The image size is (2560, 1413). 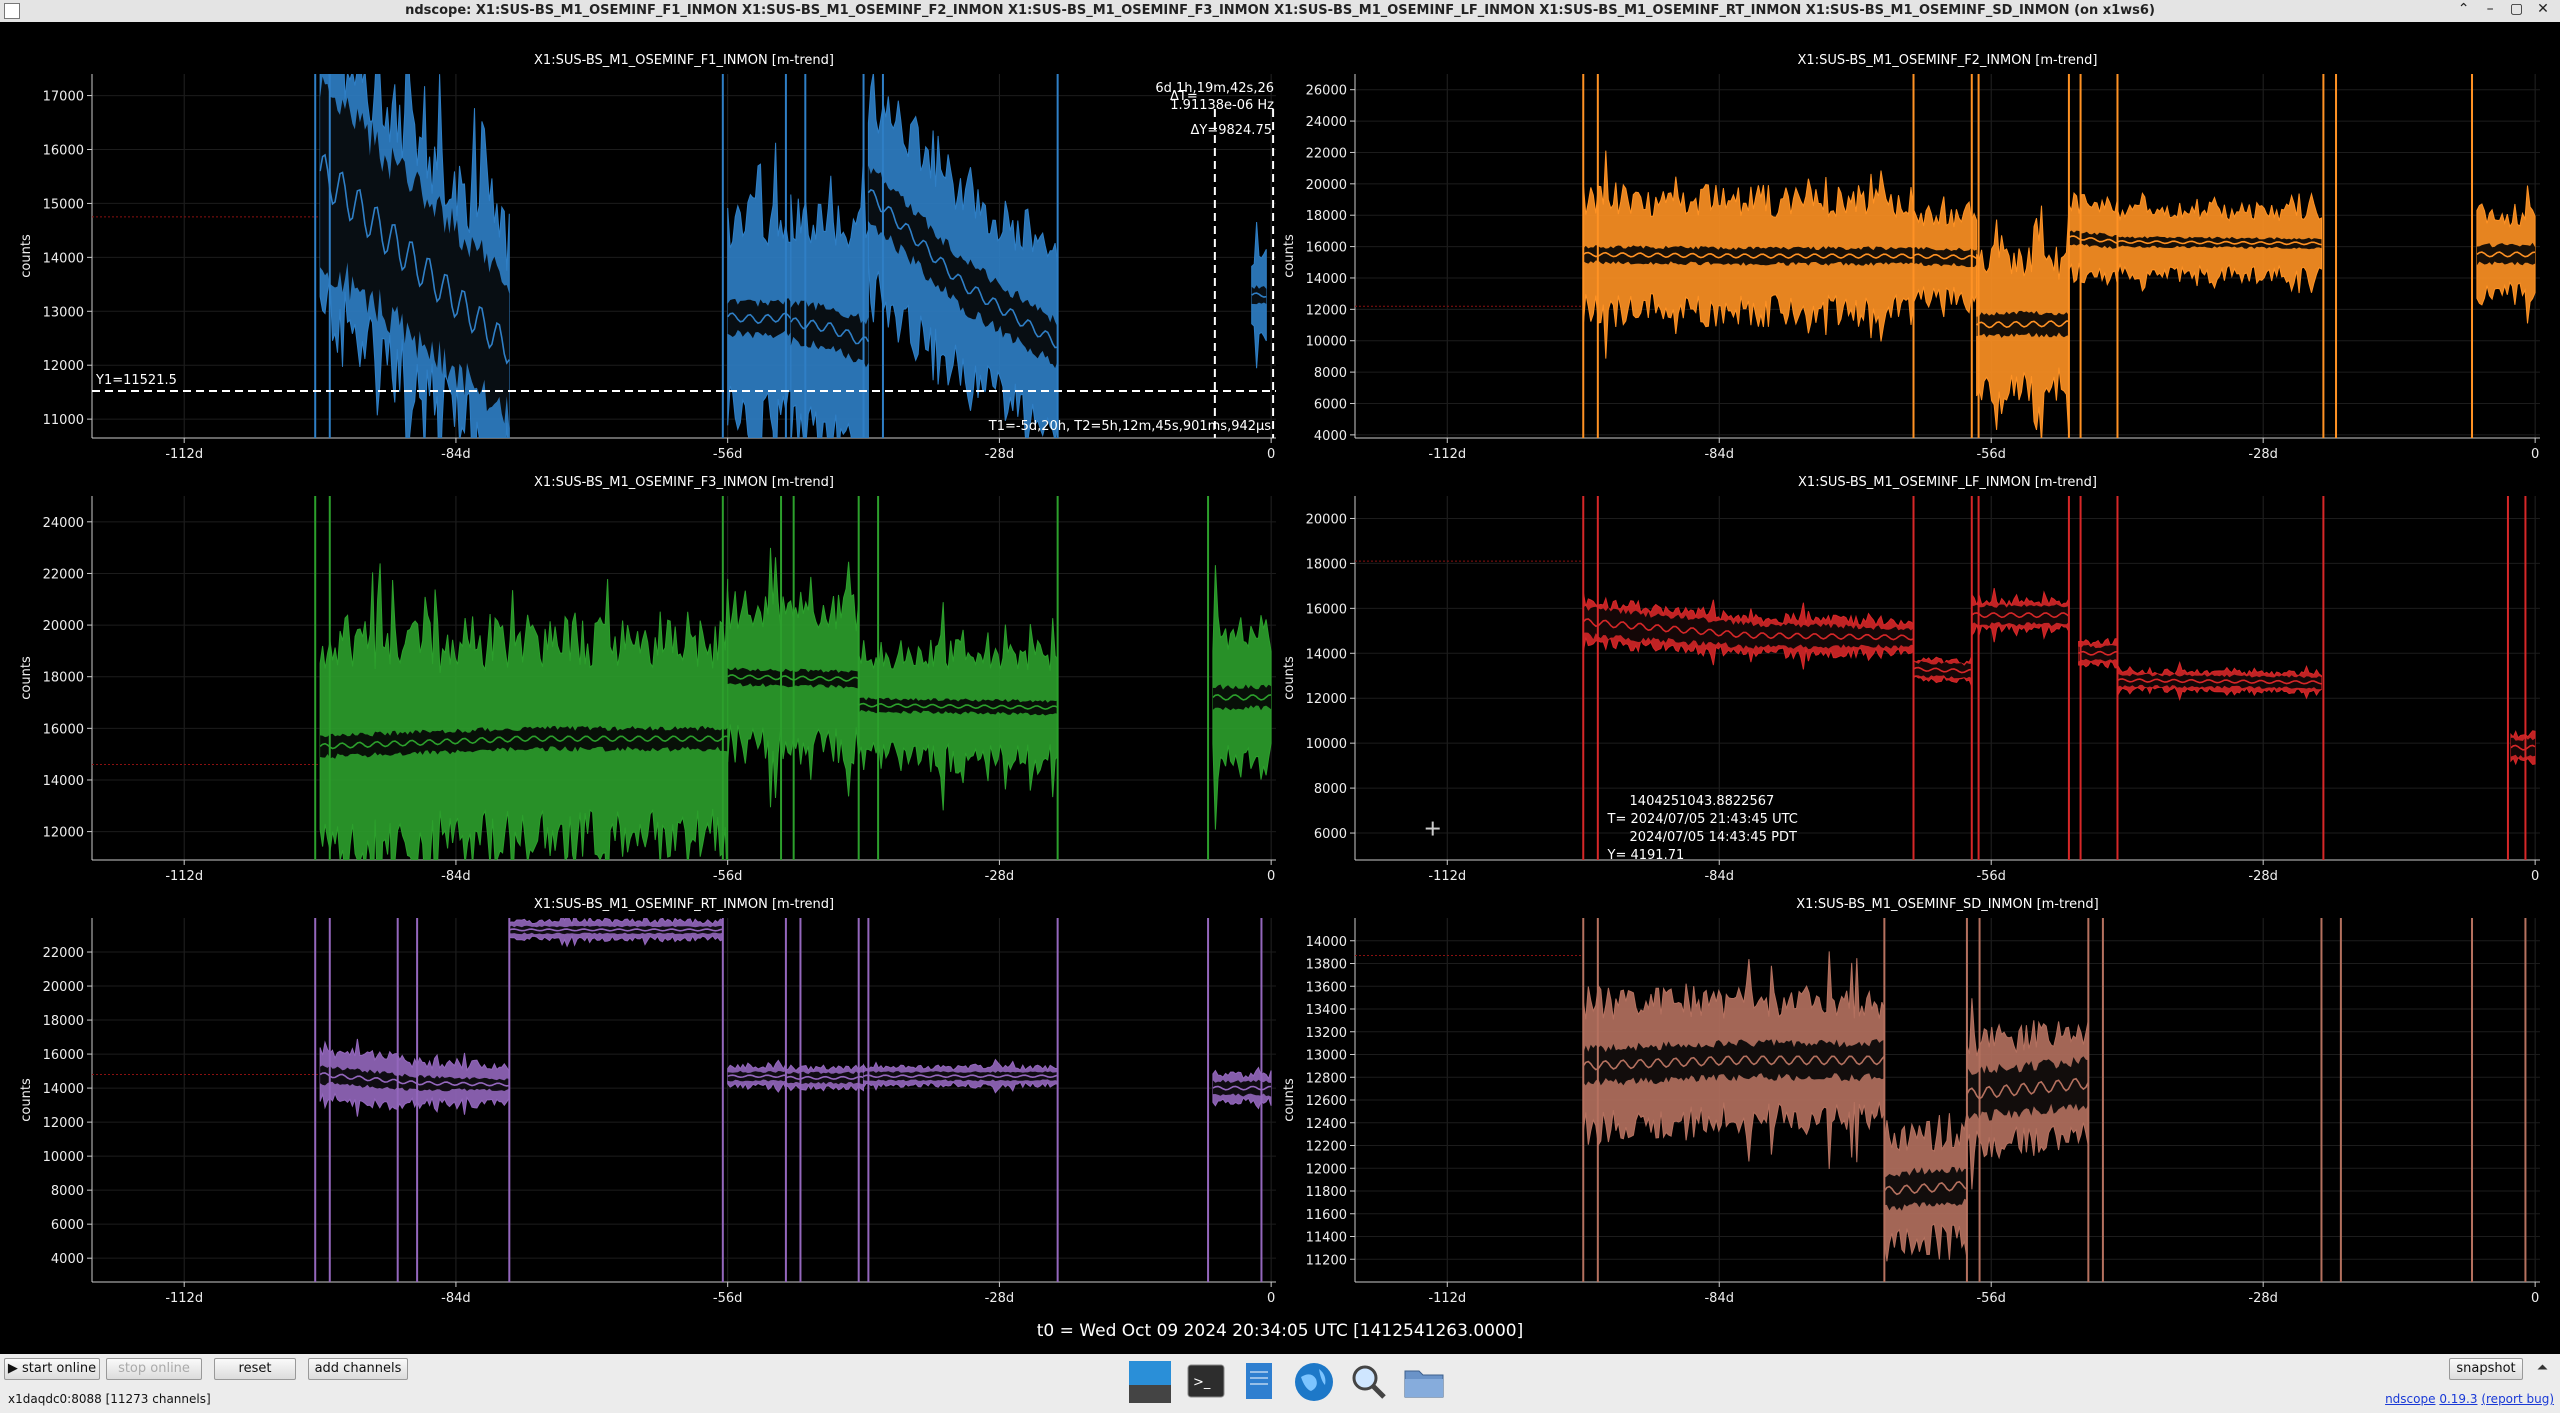 What do you see at coordinates (1232, 130) in the screenshot?
I see `delta-y-label: ΔY=9824.75` at bounding box center [1232, 130].